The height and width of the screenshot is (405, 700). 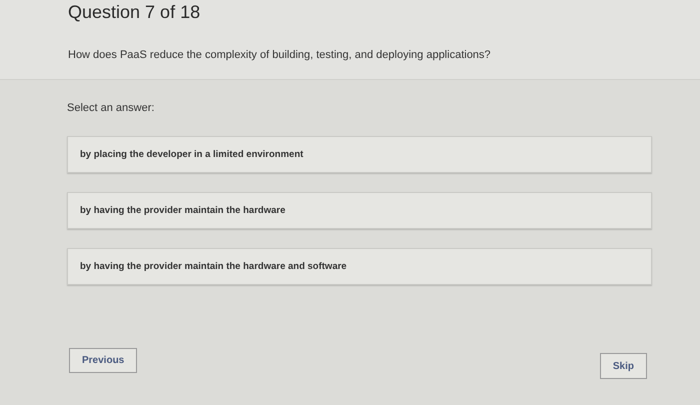 I want to click on question-counter: Question 7 of 18, so click(x=134, y=12).